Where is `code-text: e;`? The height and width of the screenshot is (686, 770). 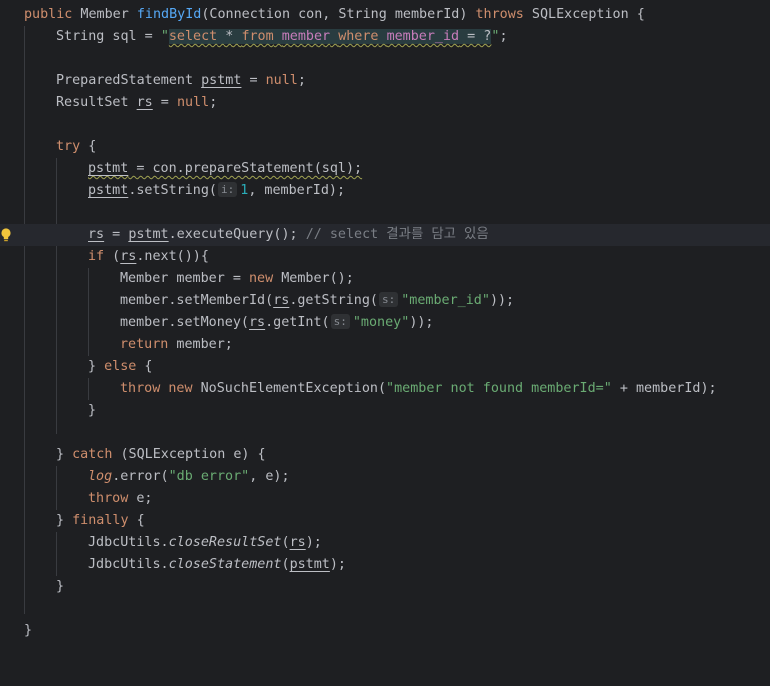 code-text: e; is located at coordinates (140, 498).